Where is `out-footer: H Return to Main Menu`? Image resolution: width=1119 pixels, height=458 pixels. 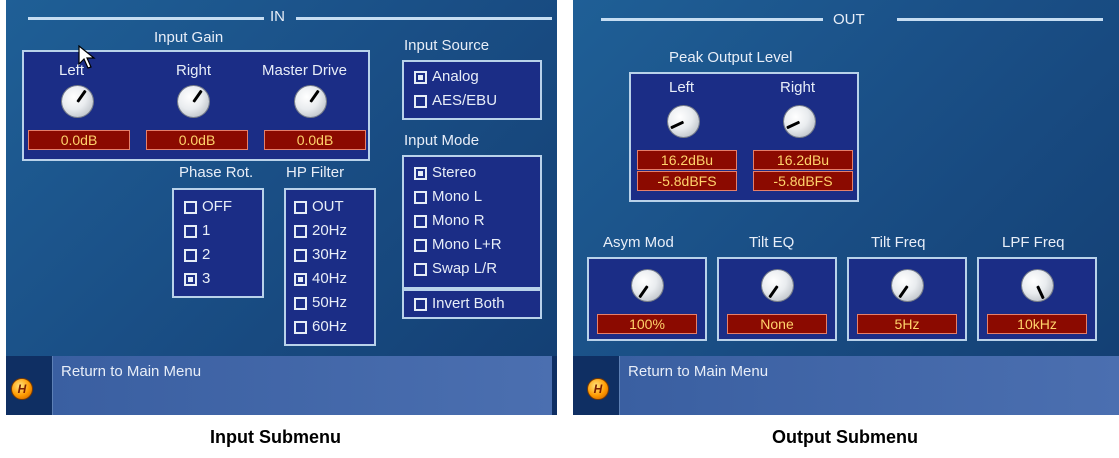
out-footer: H Return to Main Menu is located at coordinates (846, 385).